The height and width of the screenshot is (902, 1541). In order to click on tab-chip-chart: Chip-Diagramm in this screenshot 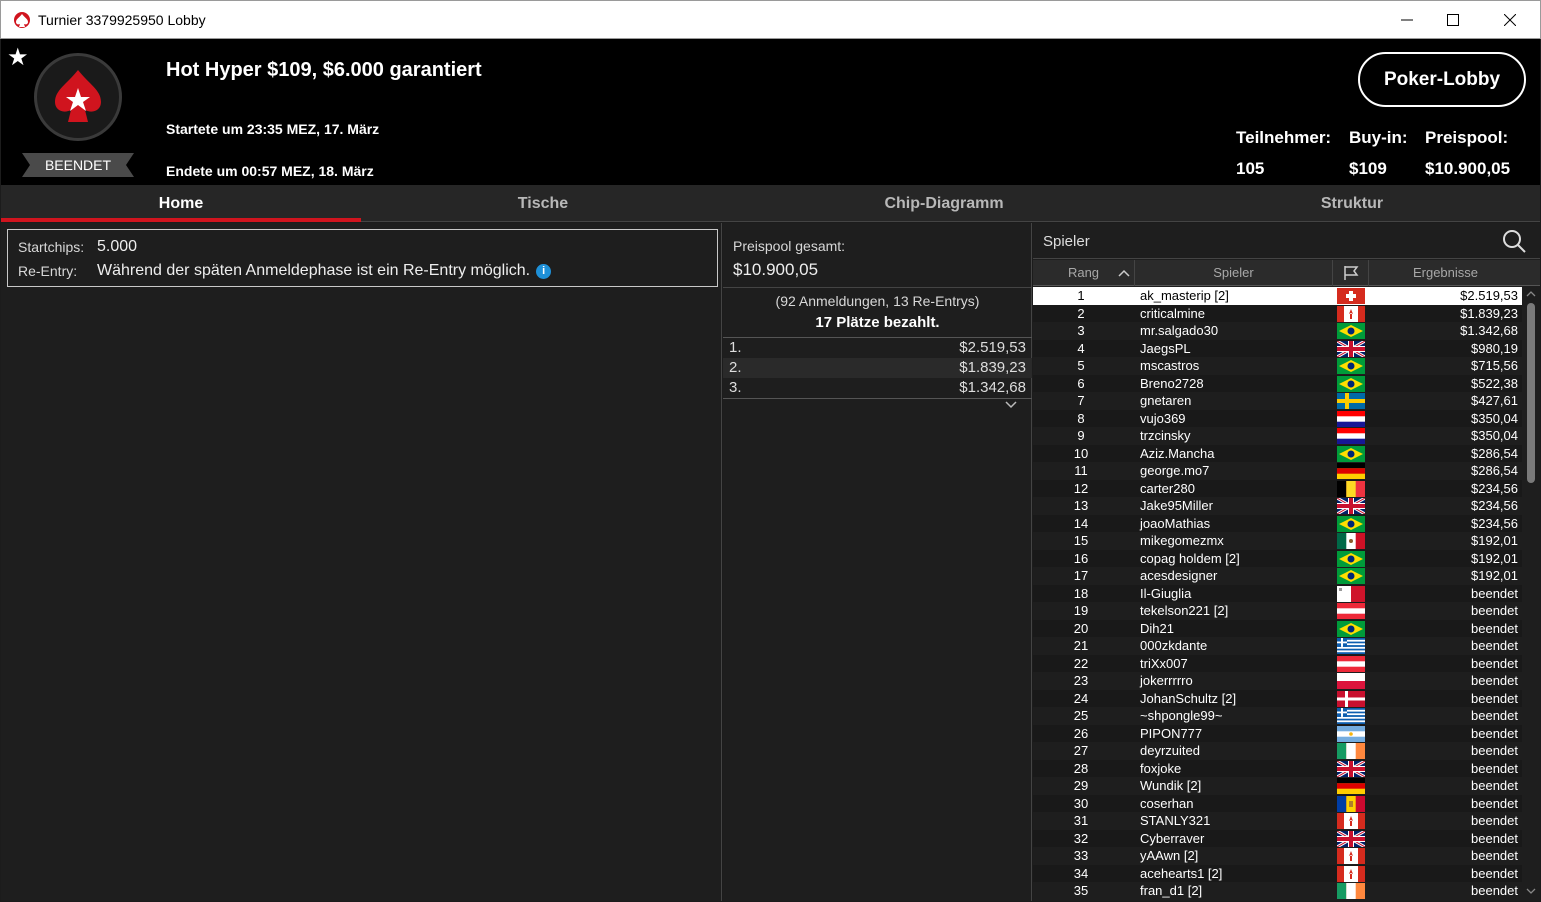, I will do `click(944, 203)`.